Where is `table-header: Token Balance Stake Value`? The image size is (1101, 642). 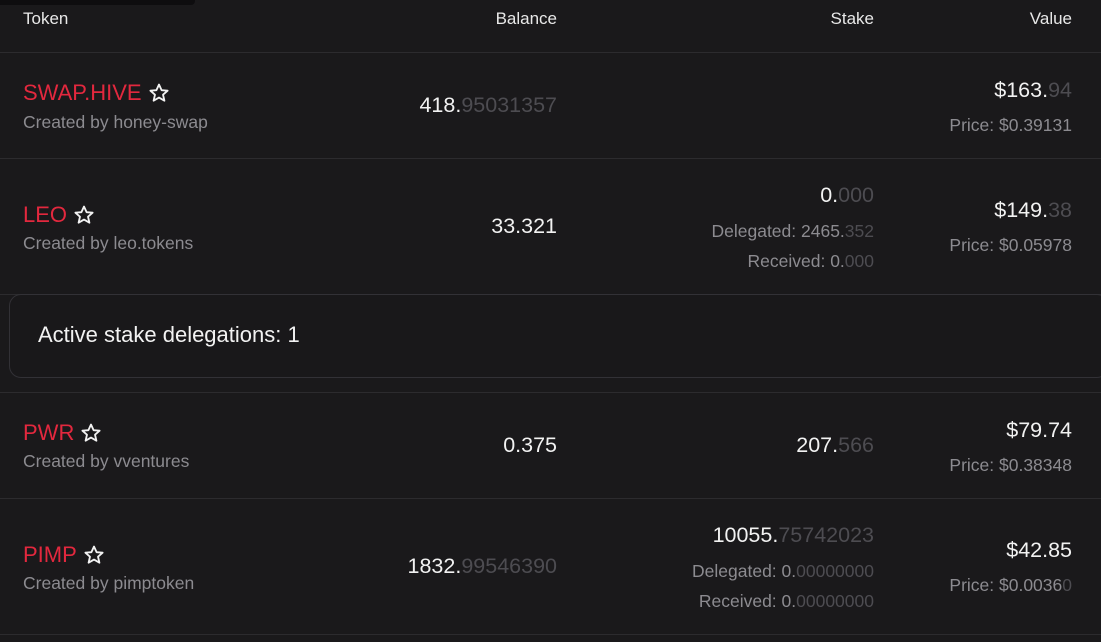
table-header: Token Balance Stake Value is located at coordinates (550, 26).